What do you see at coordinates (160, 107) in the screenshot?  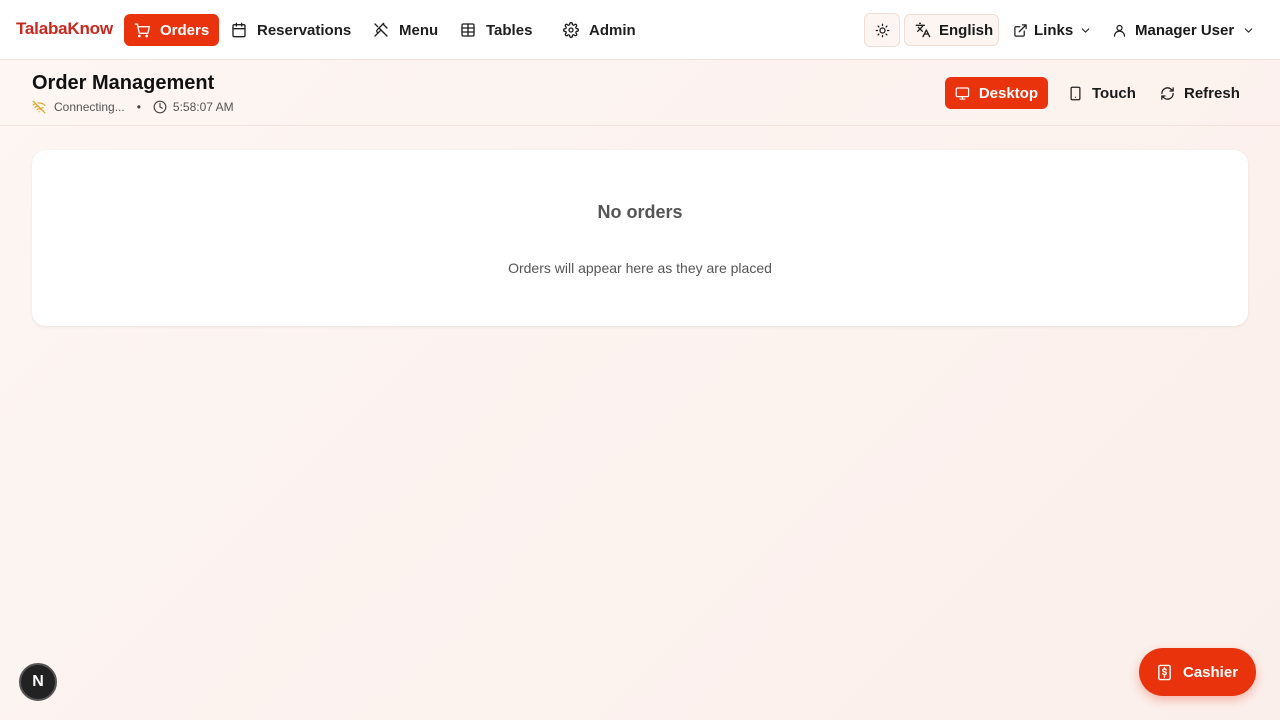 I see `clock-icon` at bounding box center [160, 107].